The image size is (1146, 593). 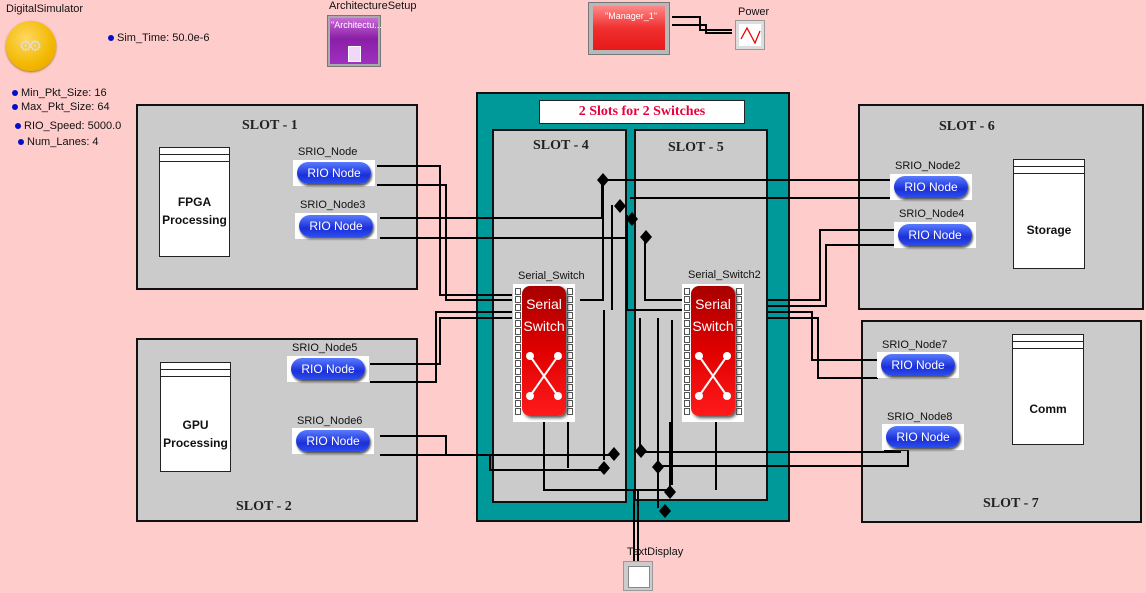 I want to click on srio-node3-label: SRIO_Node3, so click(x=333, y=205).